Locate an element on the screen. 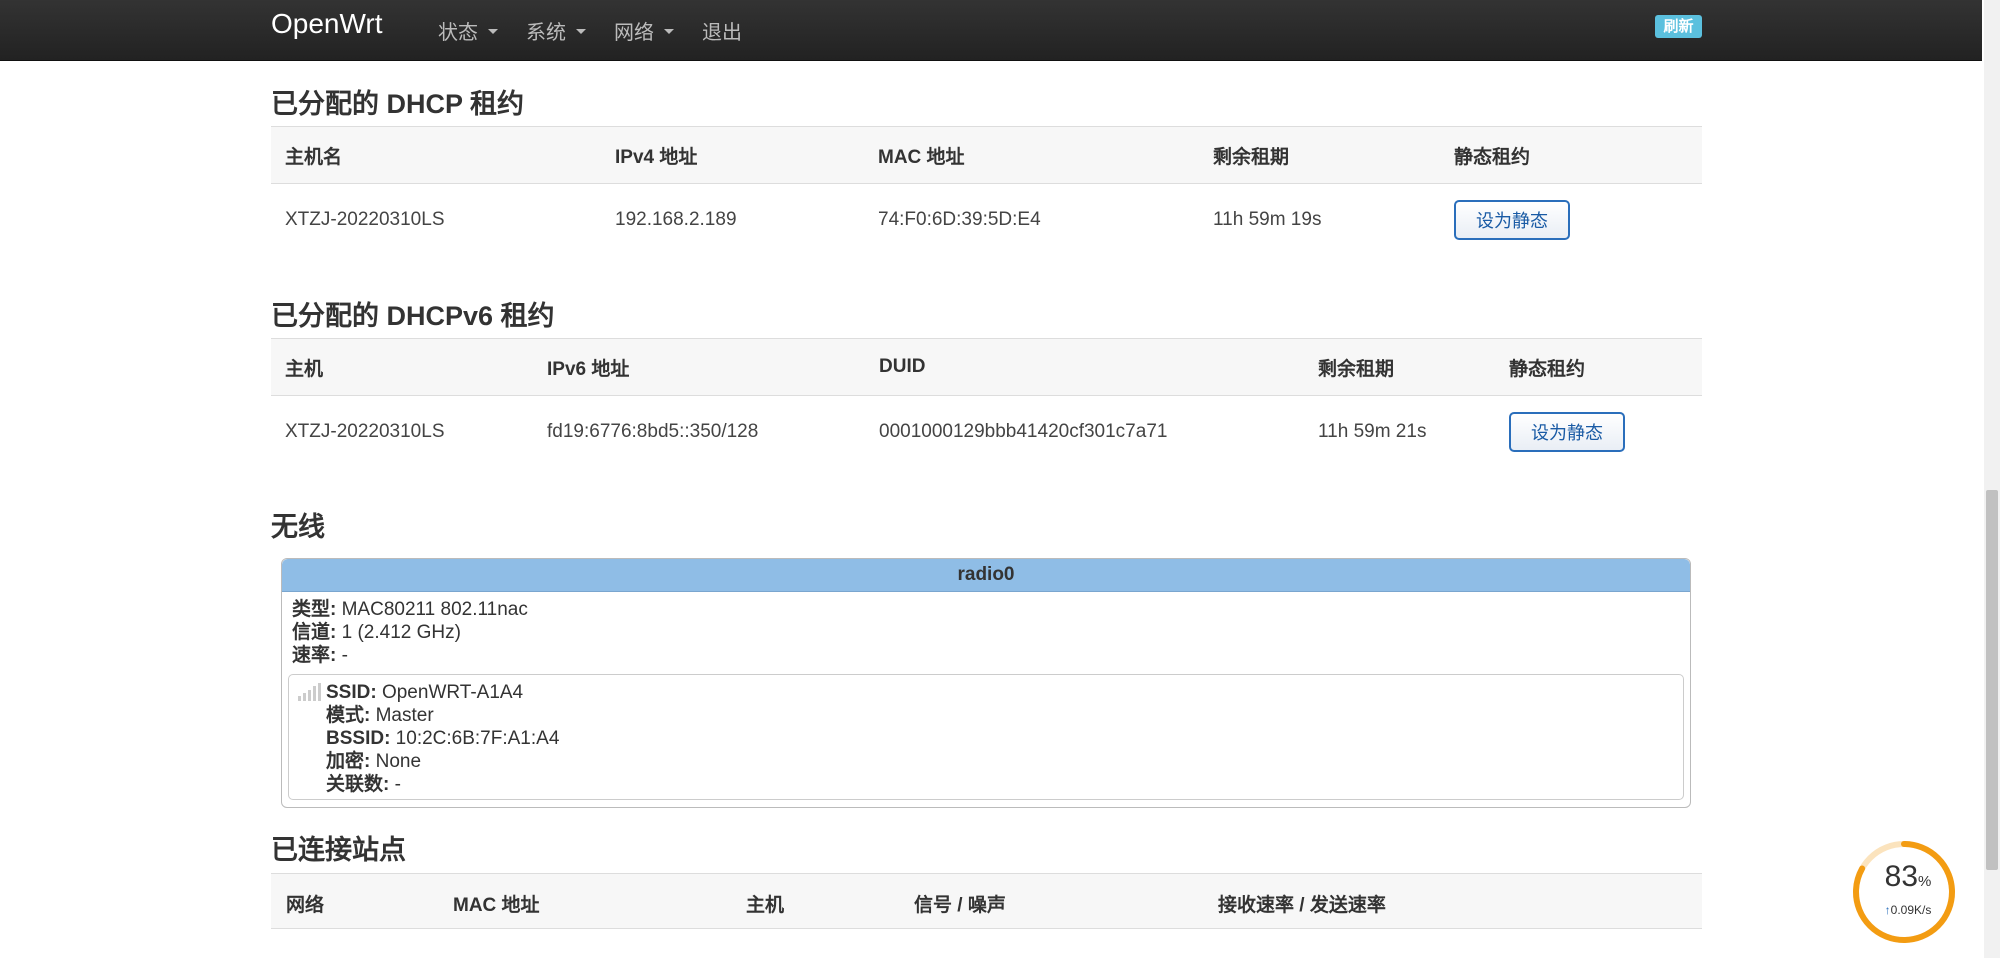 Image resolution: width=2000 pixels, height=958 pixels. column-header: 信号 / 噪声 is located at coordinates (960, 905).